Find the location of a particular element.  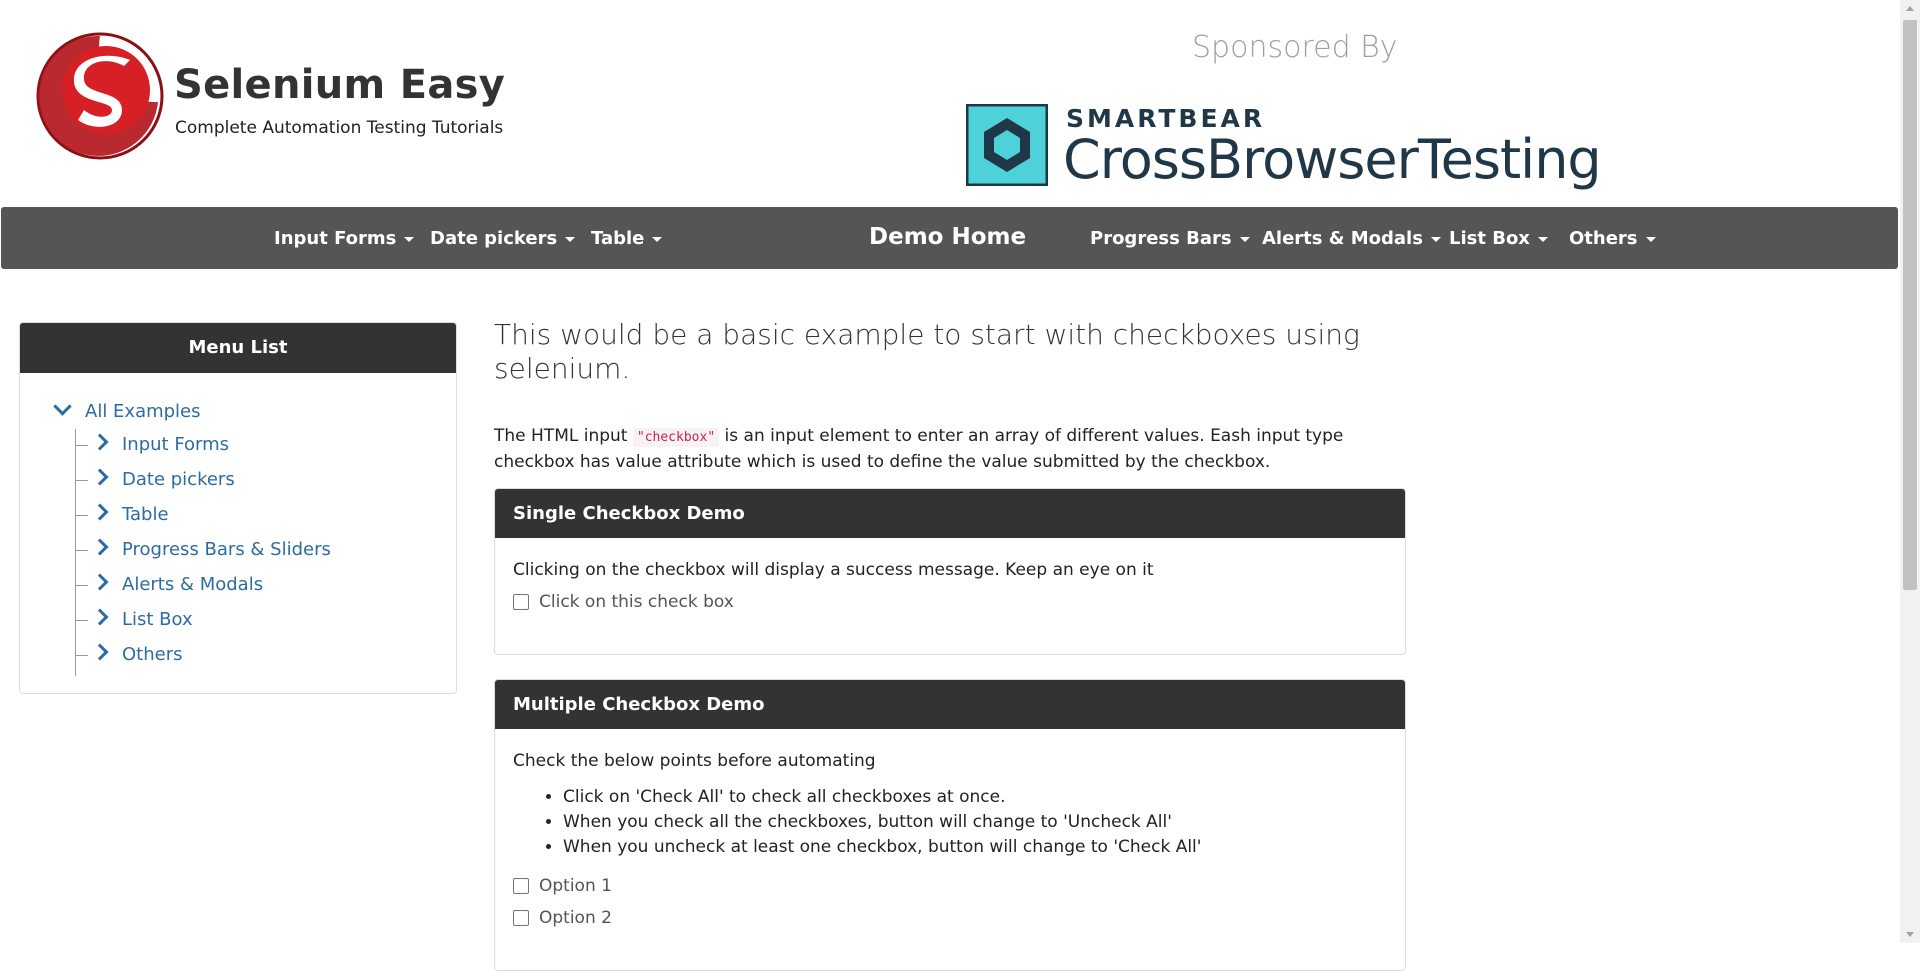

option-2-label: Option 2 is located at coordinates (575, 918).